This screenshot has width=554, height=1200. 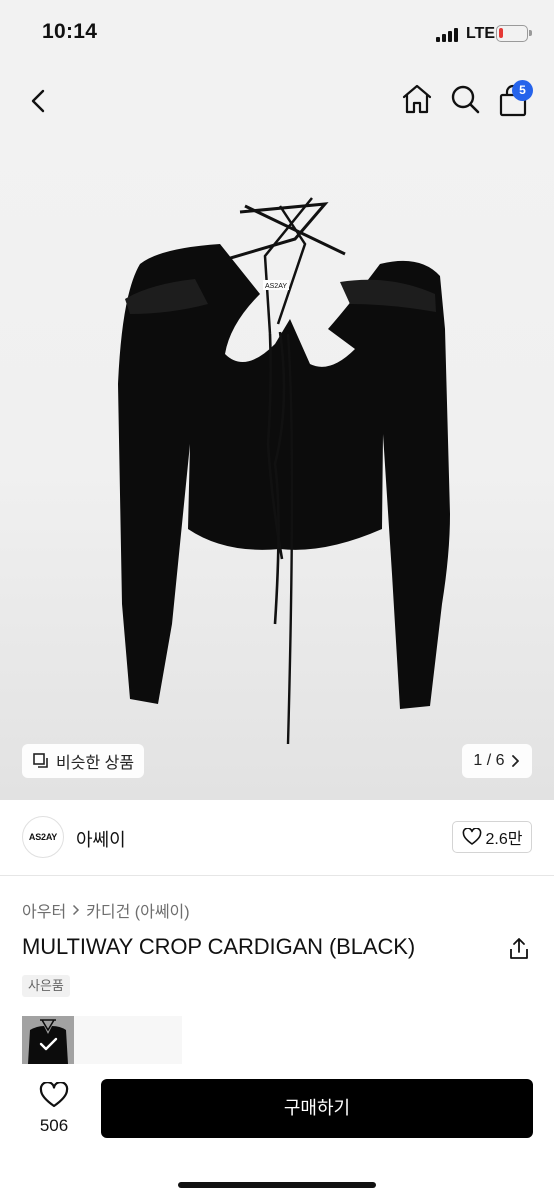 What do you see at coordinates (276, 286) in the screenshot?
I see `garment-label: AS2AY` at bounding box center [276, 286].